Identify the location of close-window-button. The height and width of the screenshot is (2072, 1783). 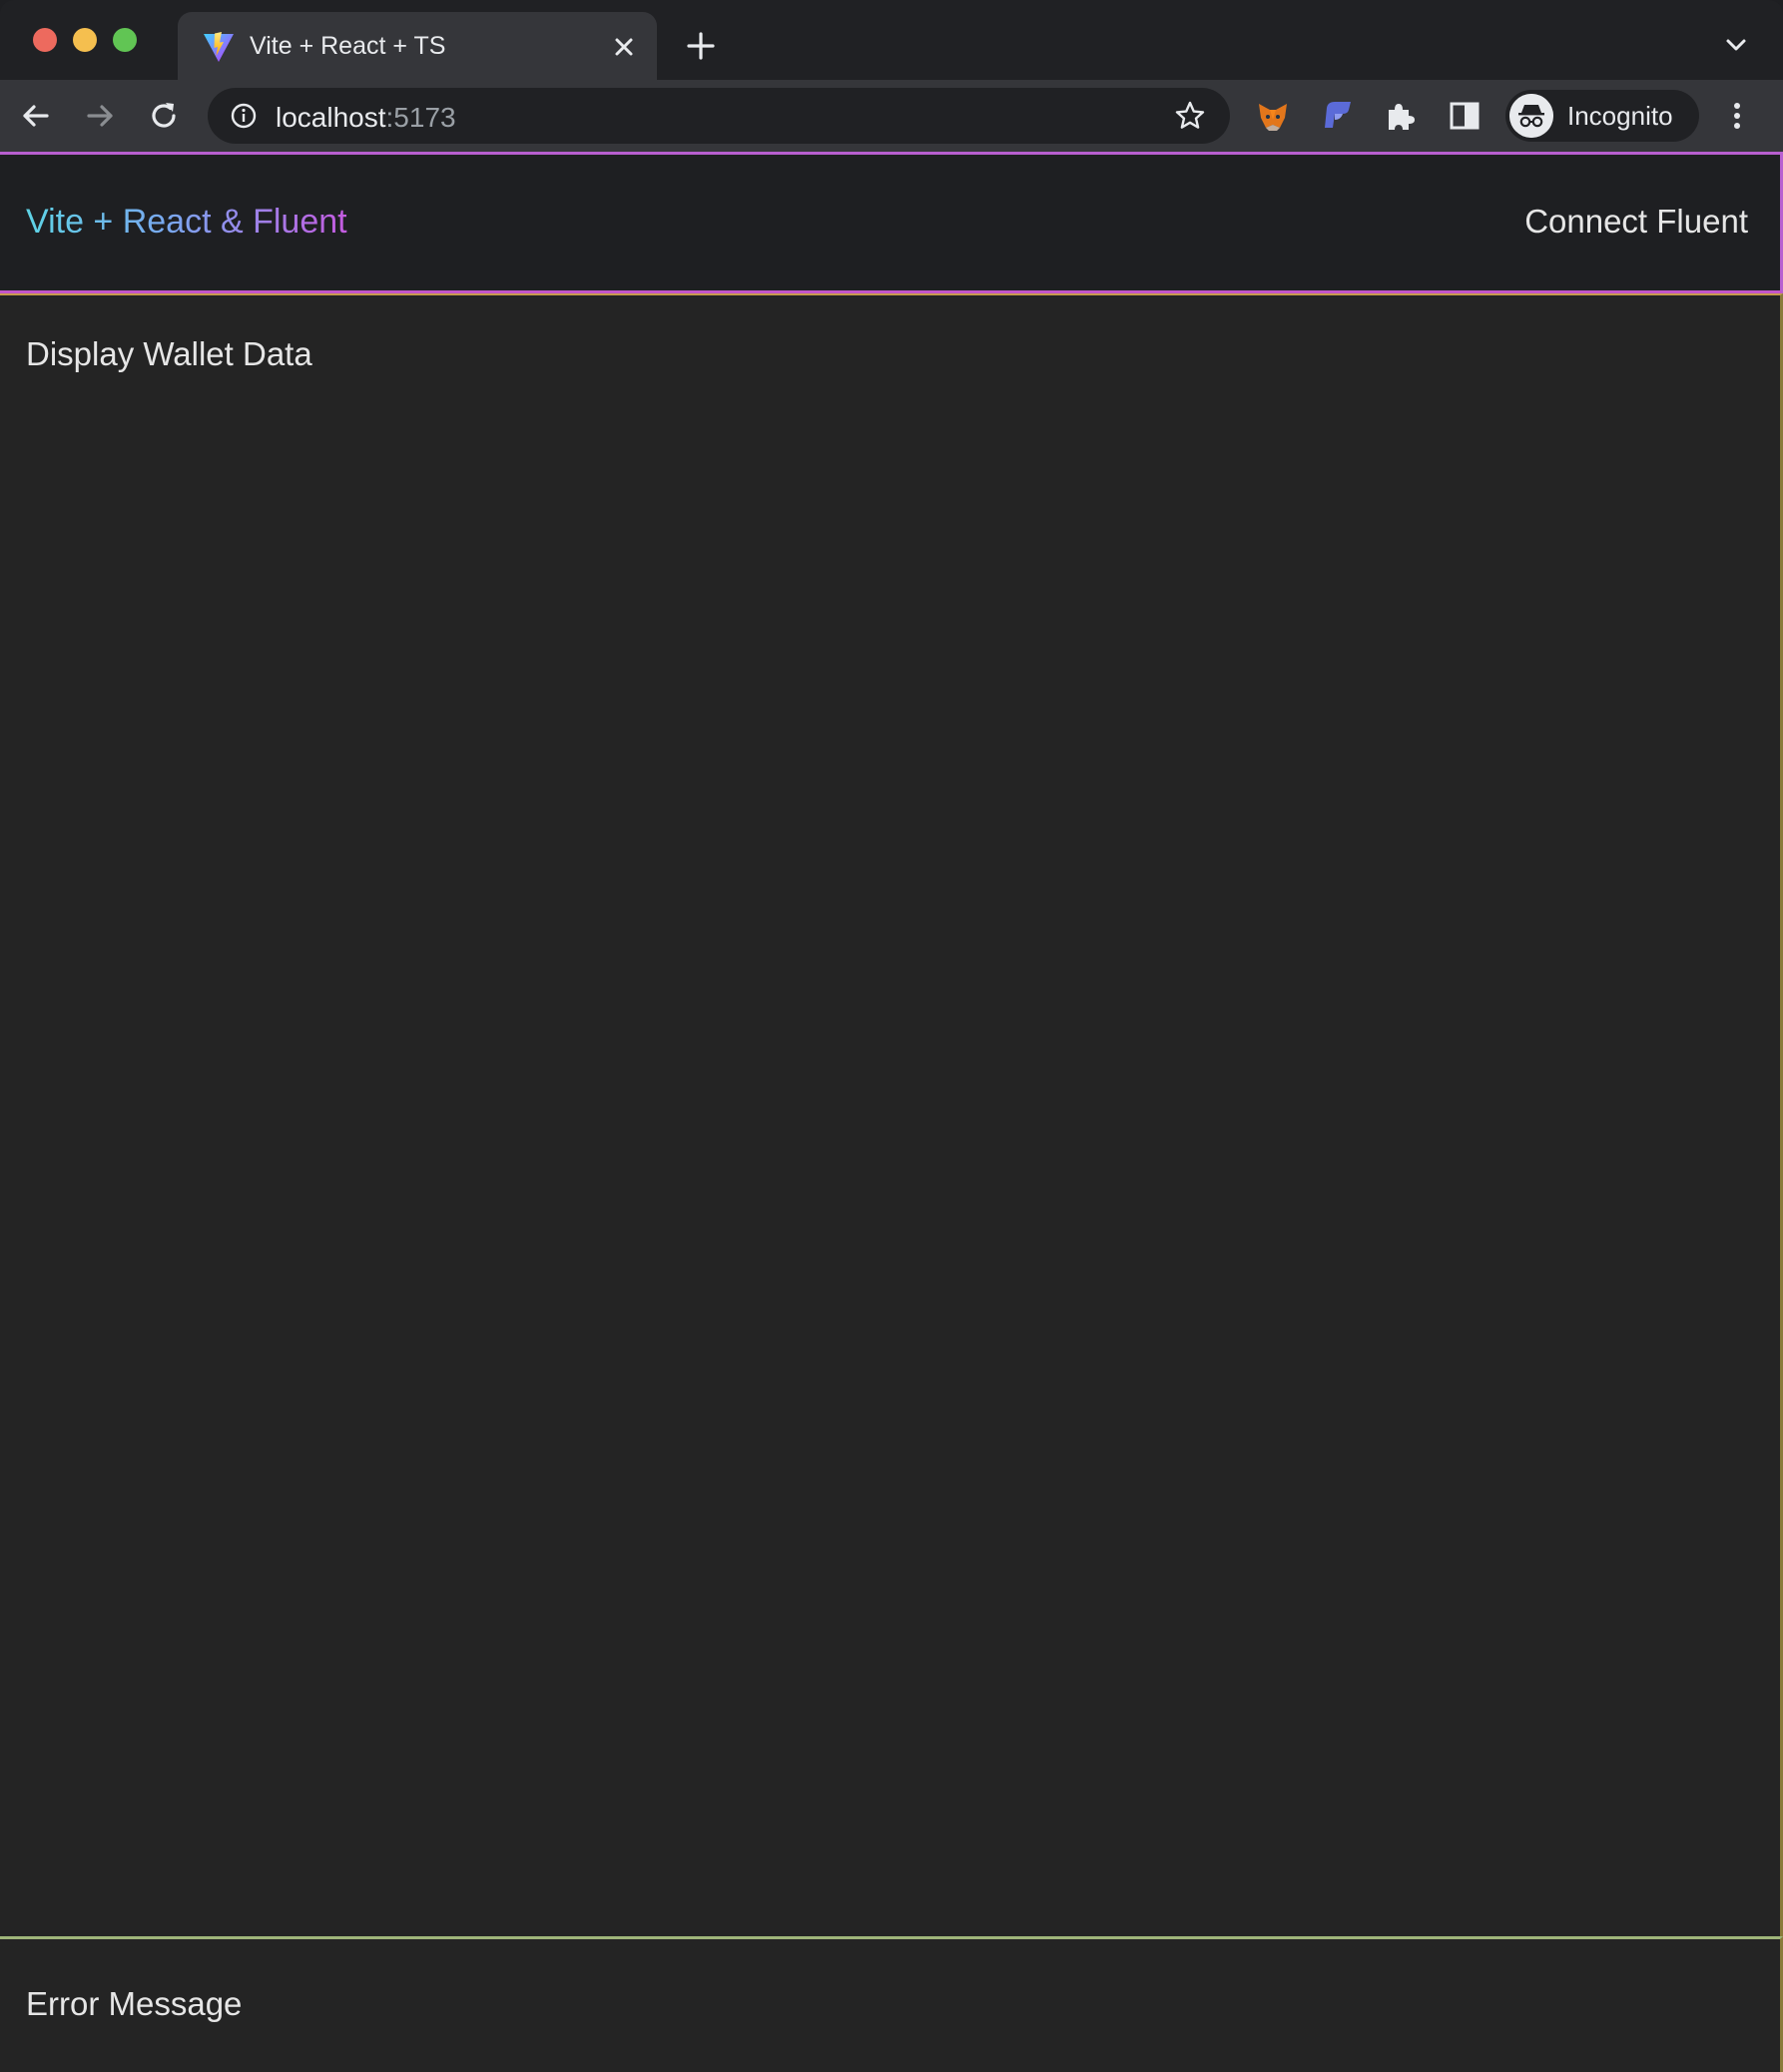
(45, 40).